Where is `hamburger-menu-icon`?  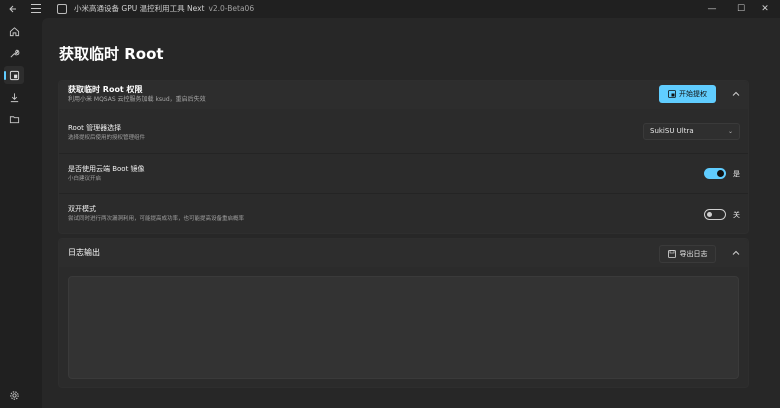 hamburger-menu-icon is located at coordinates (36, 8).